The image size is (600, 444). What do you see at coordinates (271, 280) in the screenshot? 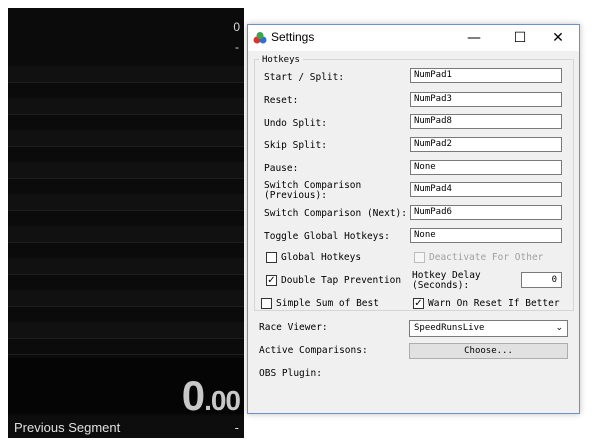
I see `double-tap-prevention-checkbox: ✓` at bounding box center [271, 280].